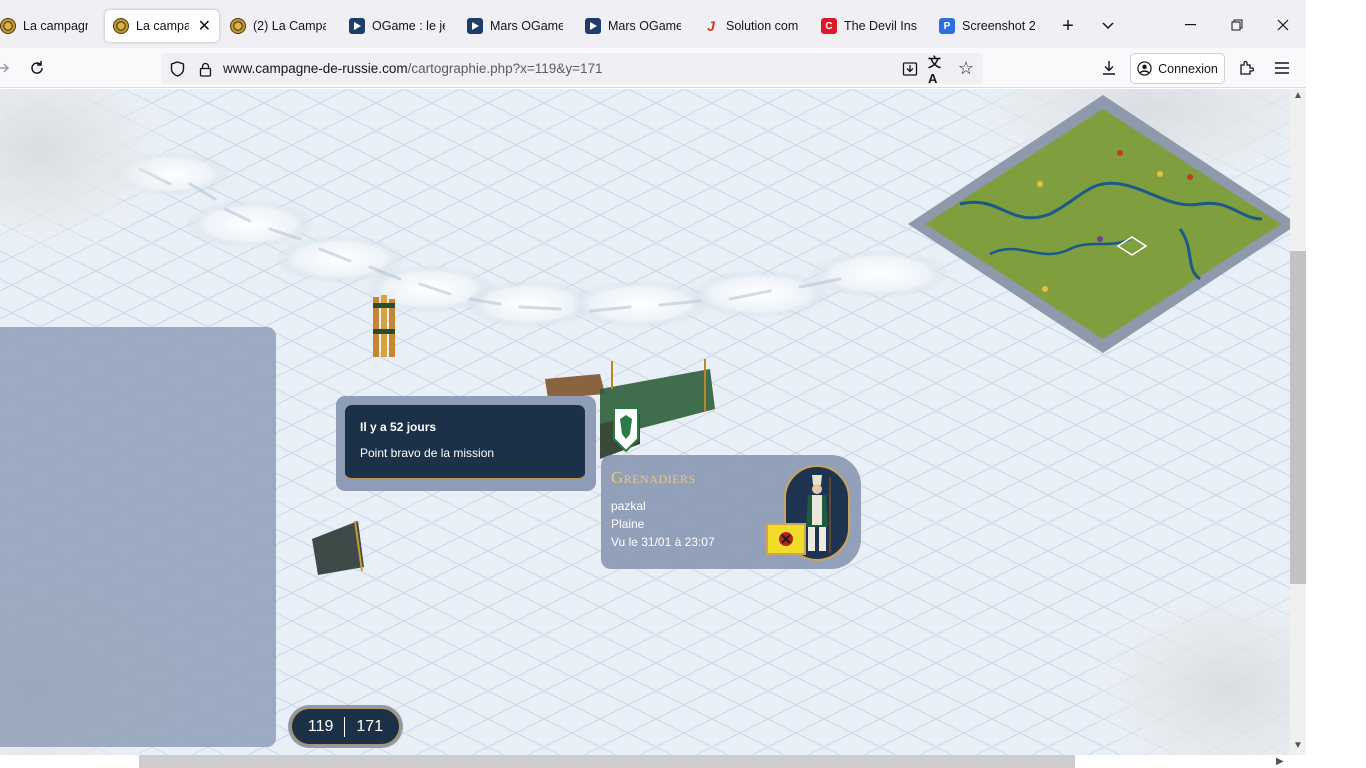 Image resolution: width=1366 pixels, height=768 pixels. I want to click on scroll-up-arrow-icon: ▲, so click(1298, 95).